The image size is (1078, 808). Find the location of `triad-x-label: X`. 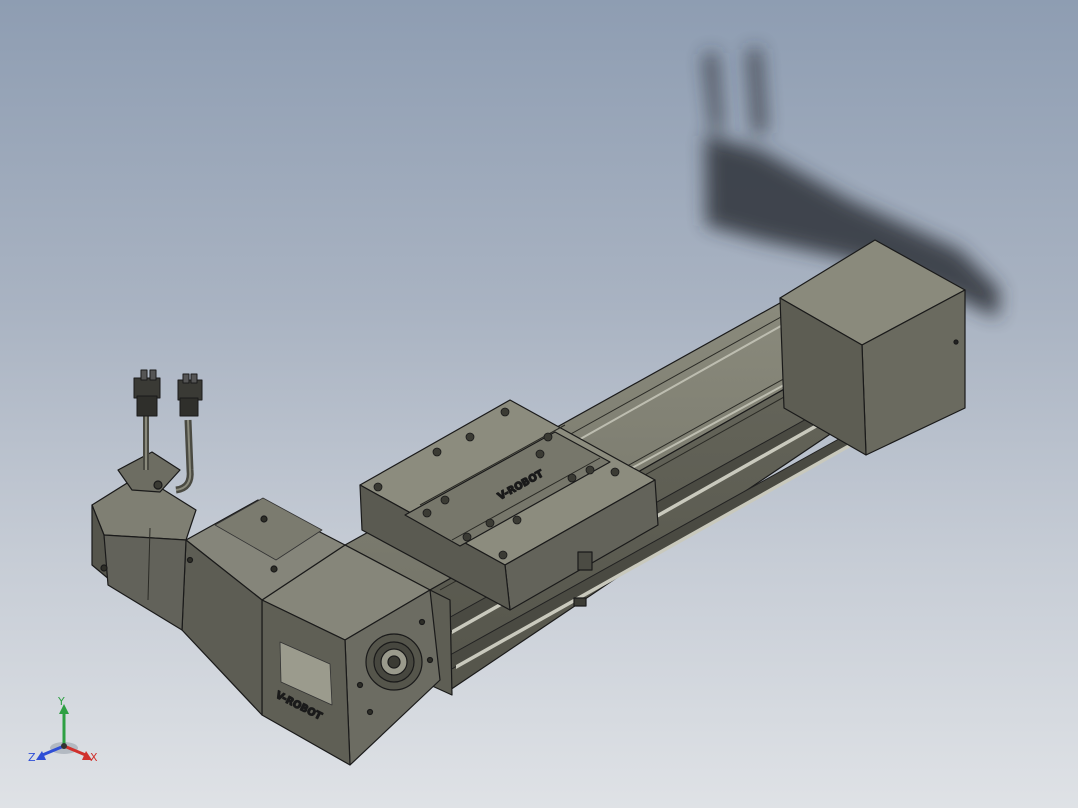

triad-x-label: X is located at coordinates (94, 757).